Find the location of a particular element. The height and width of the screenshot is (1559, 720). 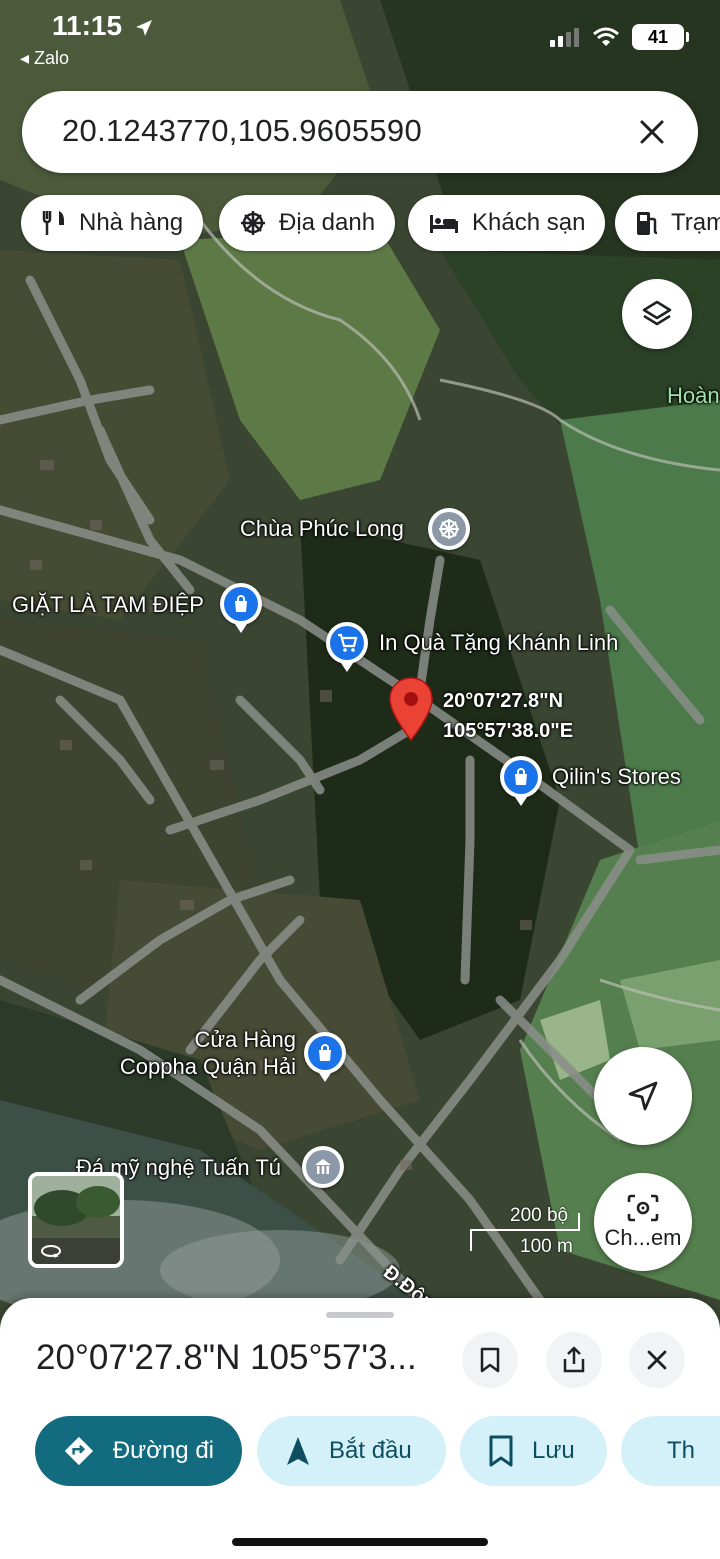

layers-button is located at coordinates (657, 314).